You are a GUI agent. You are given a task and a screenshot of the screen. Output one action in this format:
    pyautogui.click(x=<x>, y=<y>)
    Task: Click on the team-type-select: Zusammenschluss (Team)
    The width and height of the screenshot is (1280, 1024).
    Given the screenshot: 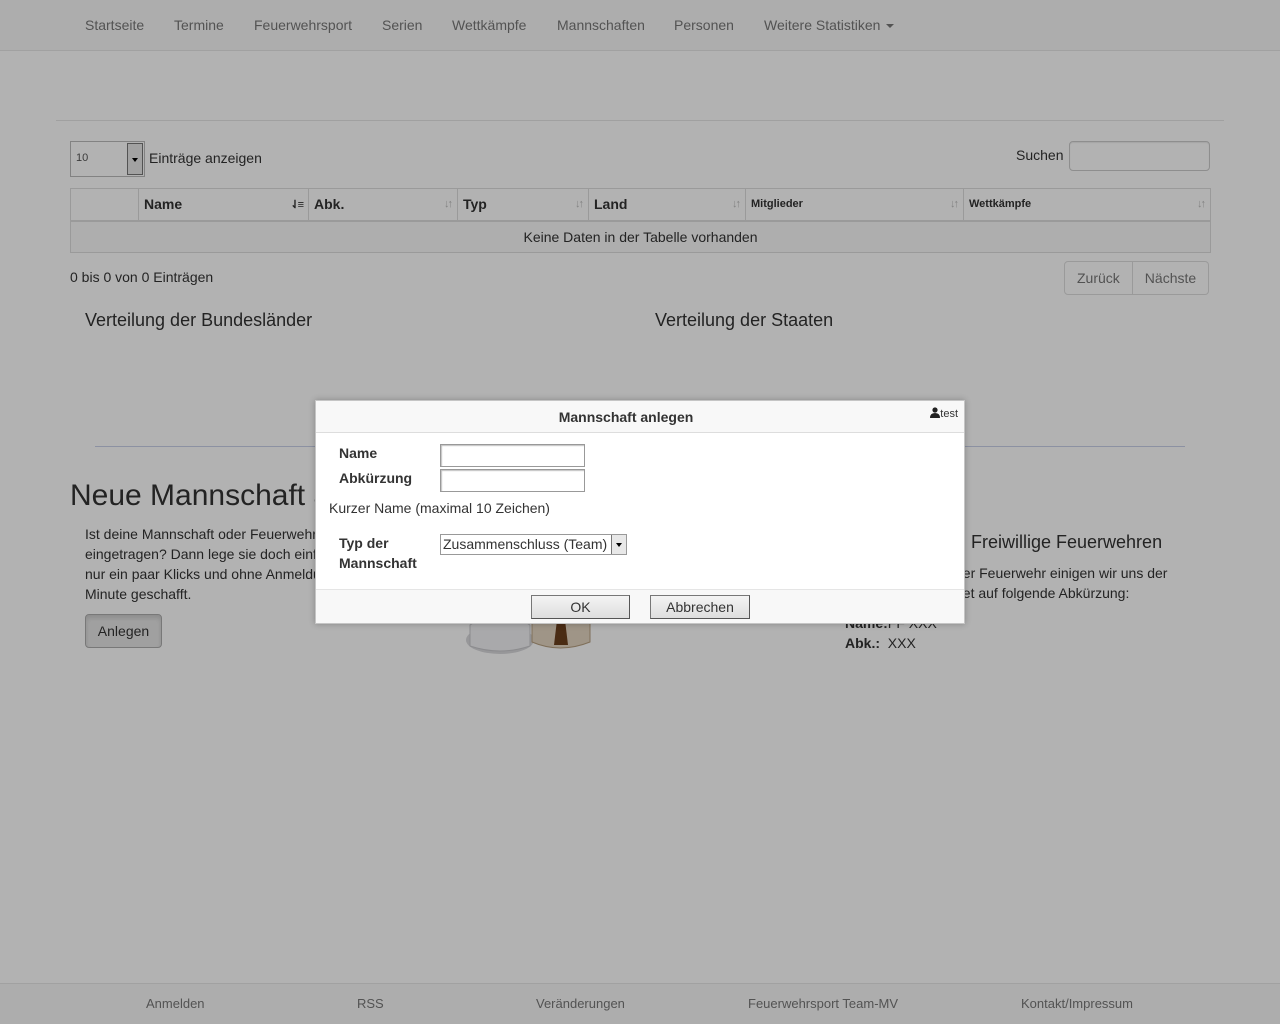 What is the action you would take?
    pyautogui.click(x=533, y=544)
    